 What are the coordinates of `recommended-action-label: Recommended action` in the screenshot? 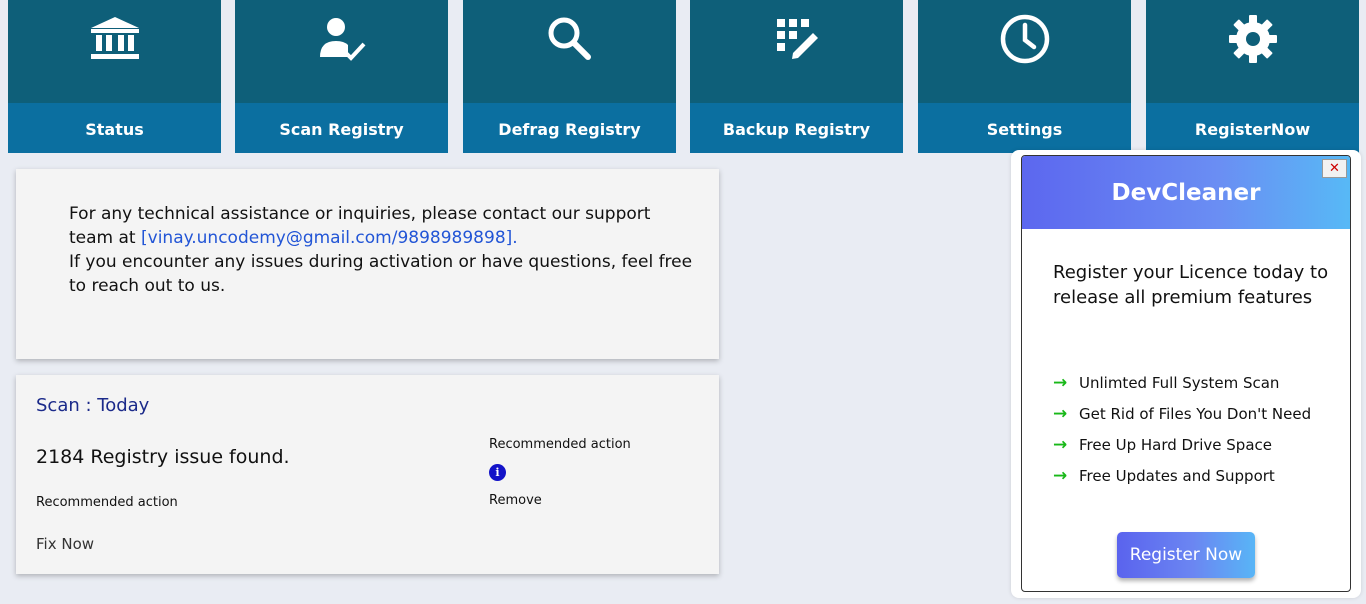 It's located at (107, 502).